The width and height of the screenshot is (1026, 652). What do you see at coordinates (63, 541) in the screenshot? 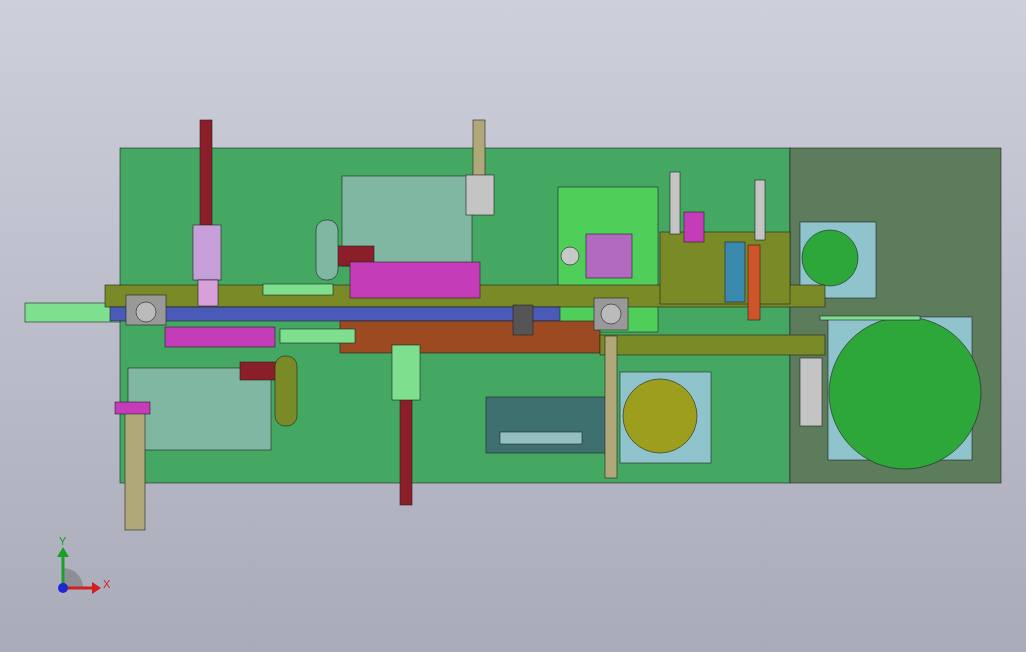
I see `axis-label: Y` at bounding box center [63, 541].